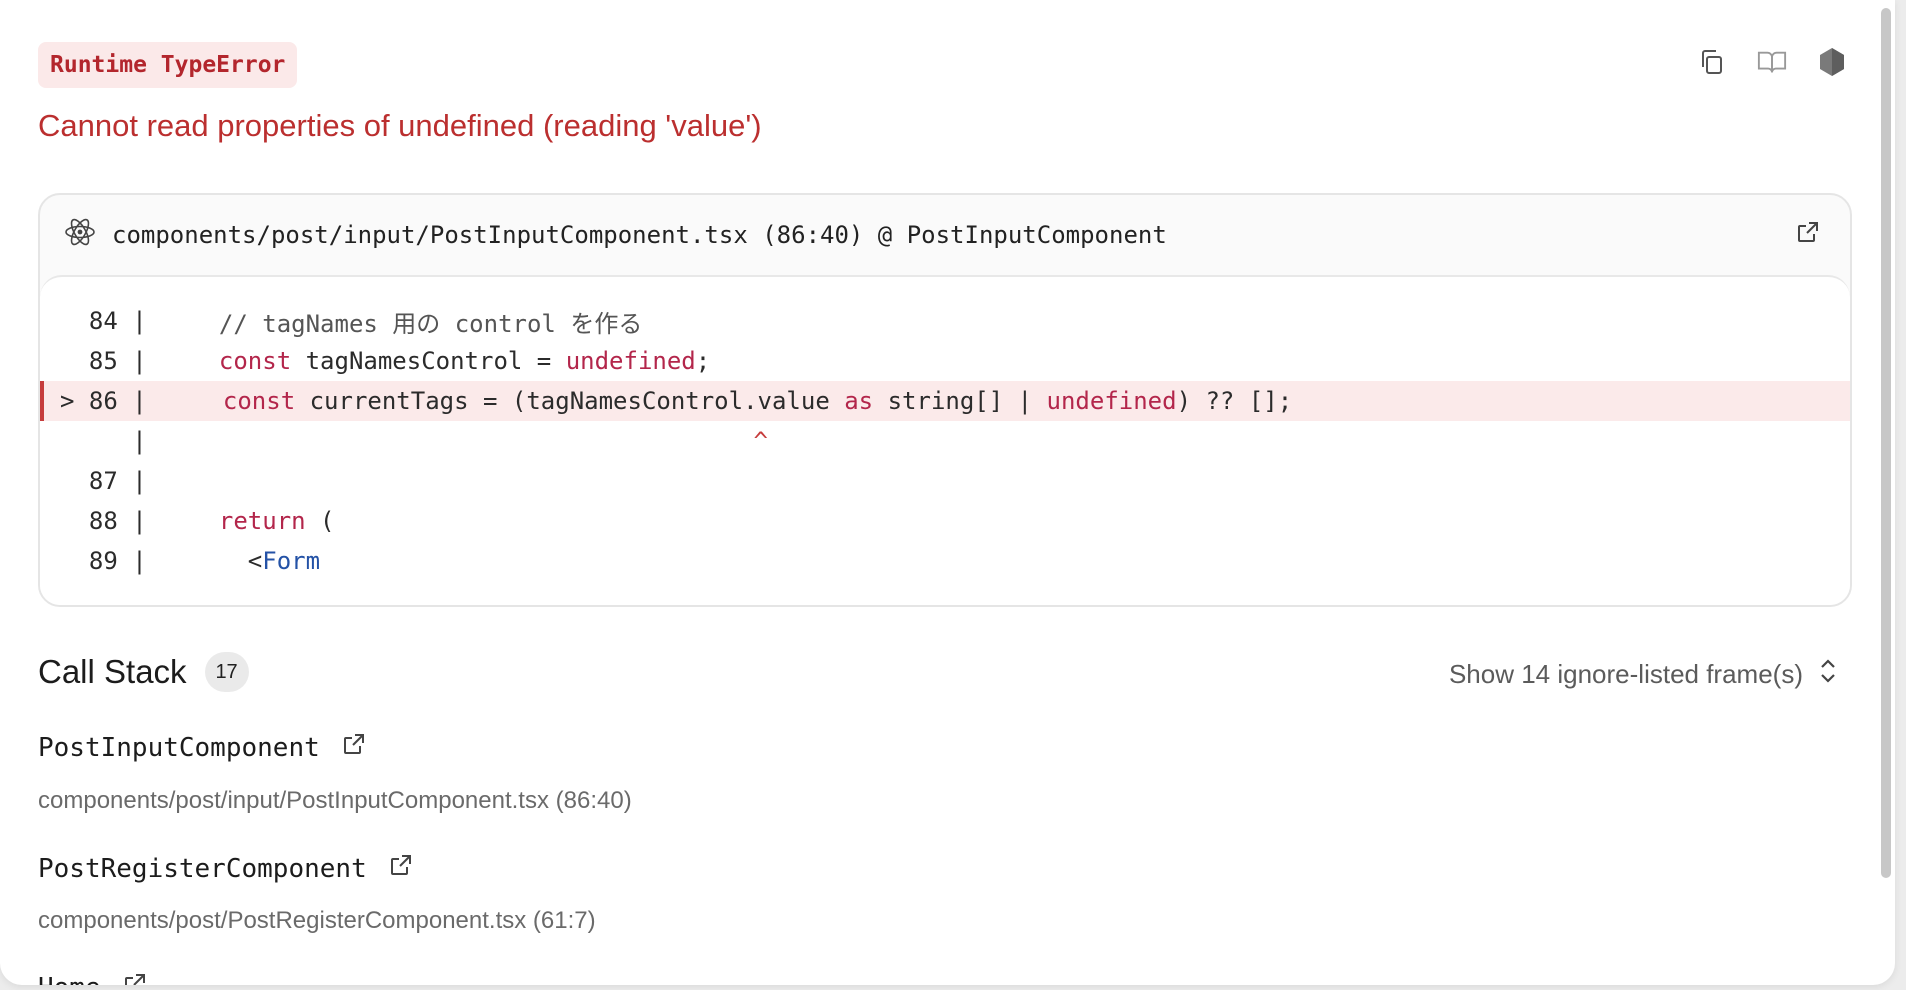 The height and width of the screenshot is (990, 1906). What do you see at coordinates (111, 521) in the screenshot?
I see `line-number: 88 |` at bounding box center [111, 521].